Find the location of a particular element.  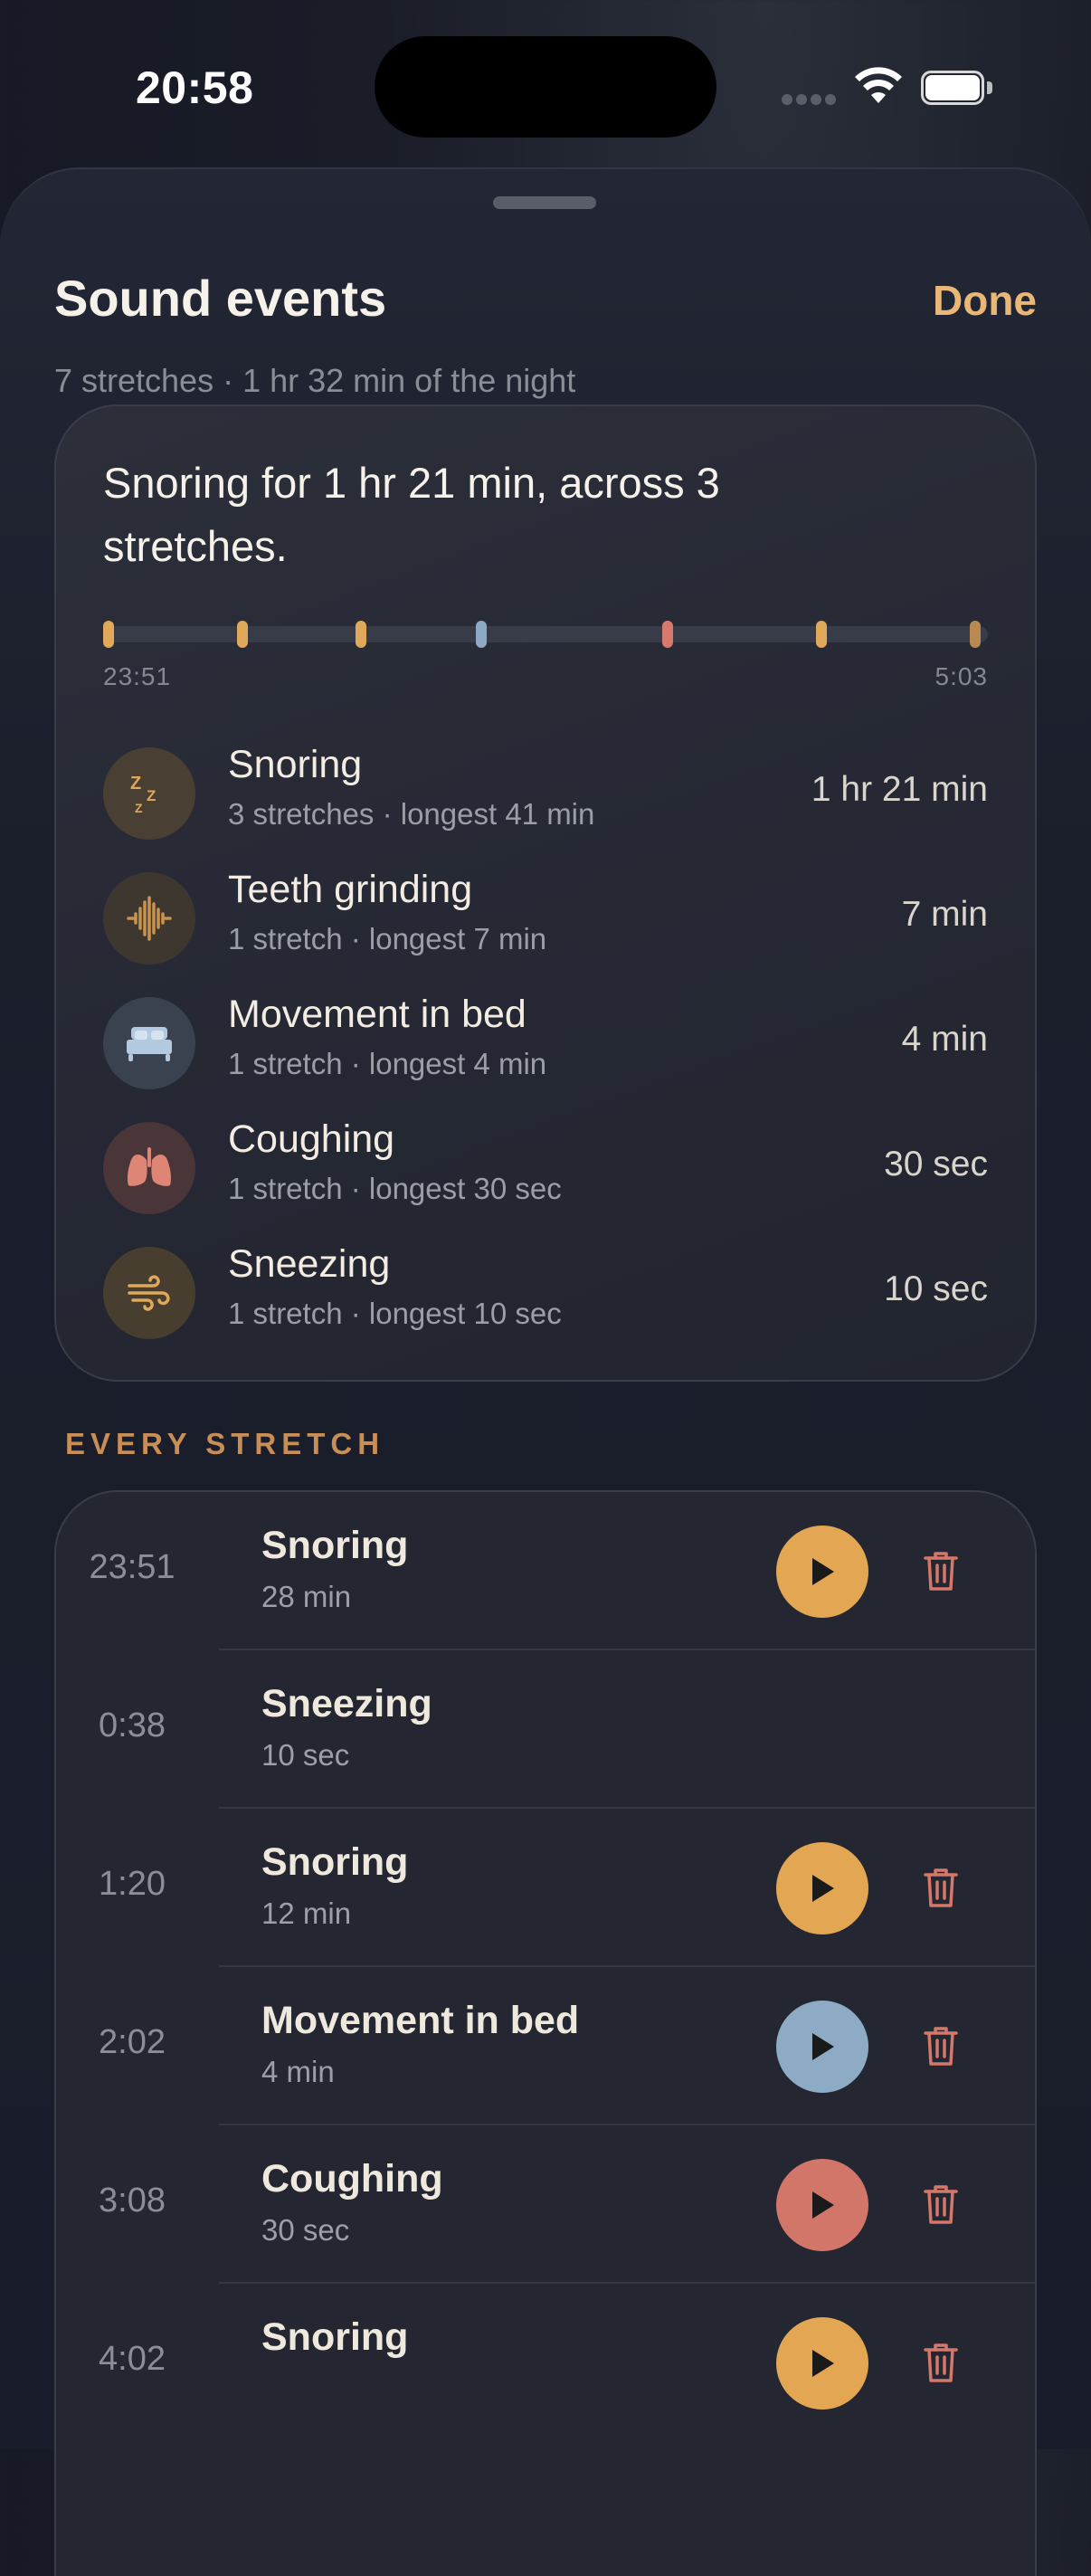

stretch-row: 4:02 Snoring is located at coordinates (545, 2363).